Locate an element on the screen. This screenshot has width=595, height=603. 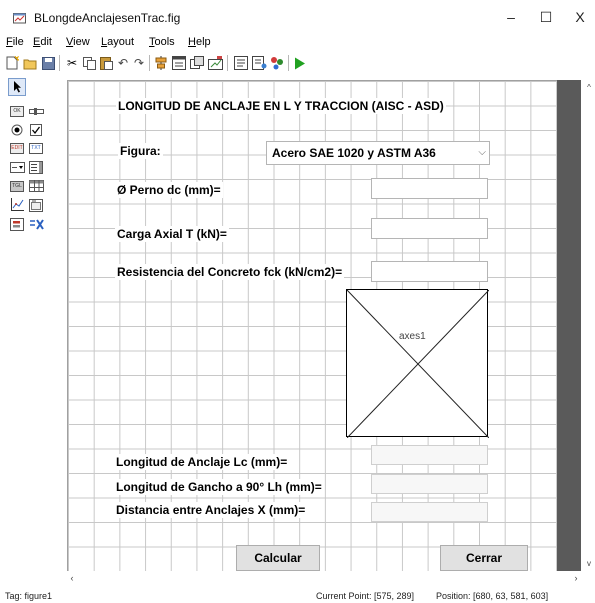
minimize-button: – is located at coordinates (511, 17).